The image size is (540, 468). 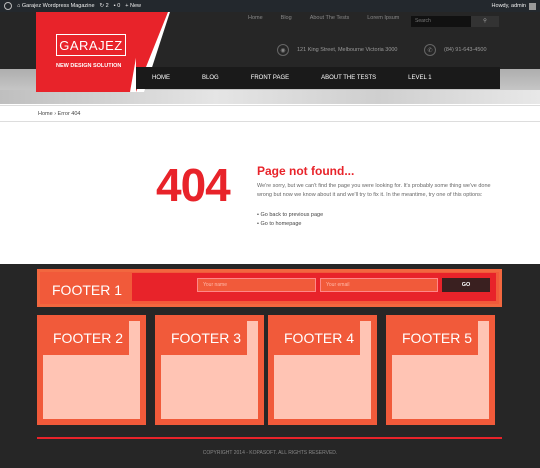 What do you see at coordinates (8, 6) in the screenshot?
I see `wordpress-icon` at bounding box center [8, 6].